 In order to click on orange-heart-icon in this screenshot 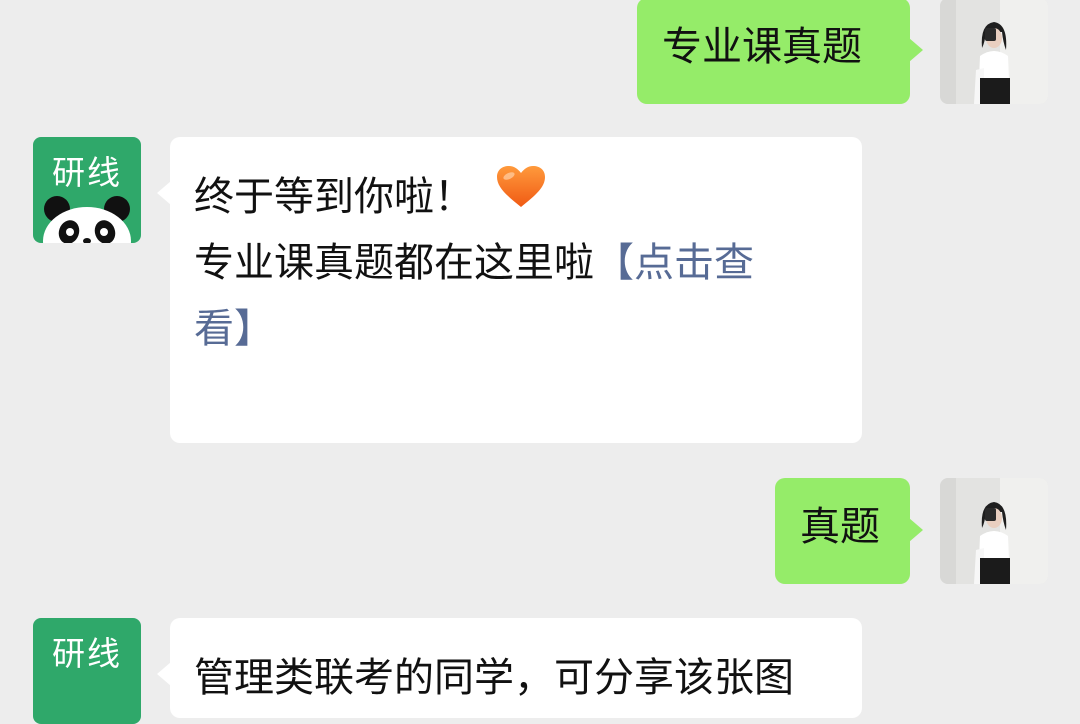, I will do `click(521, 195)`.